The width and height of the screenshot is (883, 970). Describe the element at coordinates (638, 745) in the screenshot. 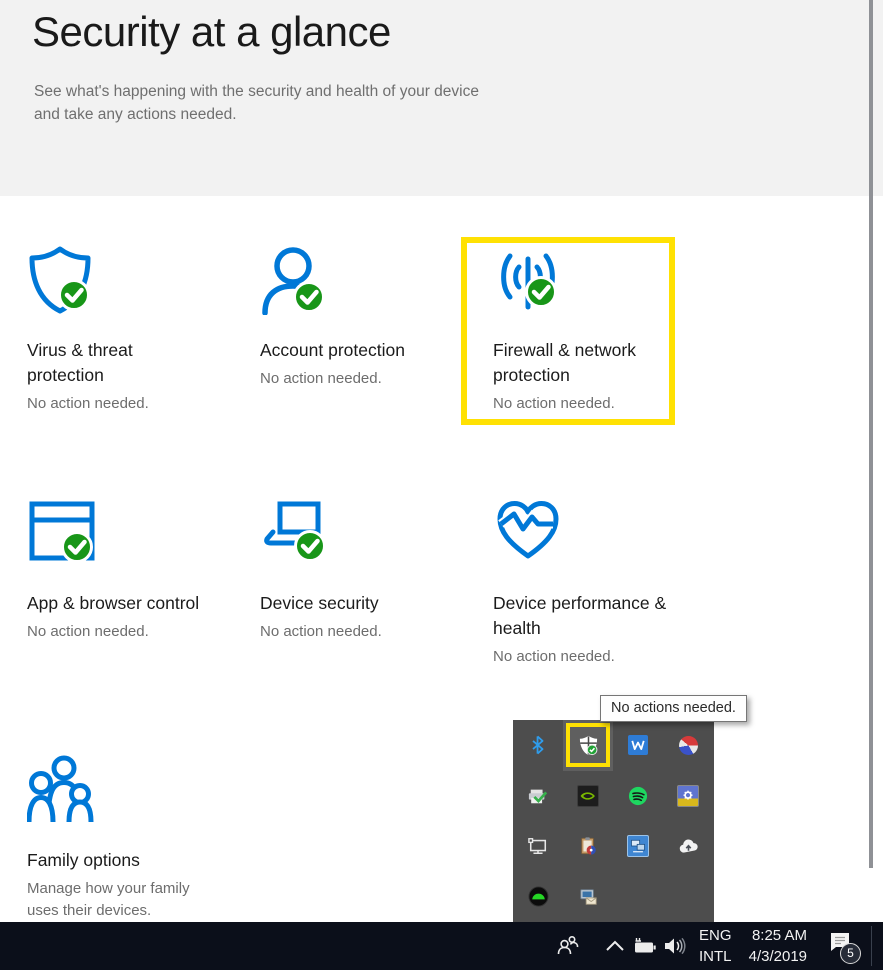

I see `w-zigzag-icon` at that location.